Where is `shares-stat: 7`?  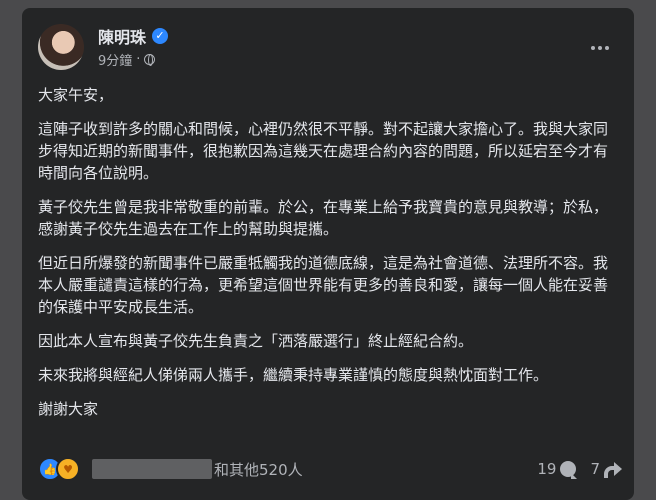
shares-stat: 7 is located at coordinates (606, 469).